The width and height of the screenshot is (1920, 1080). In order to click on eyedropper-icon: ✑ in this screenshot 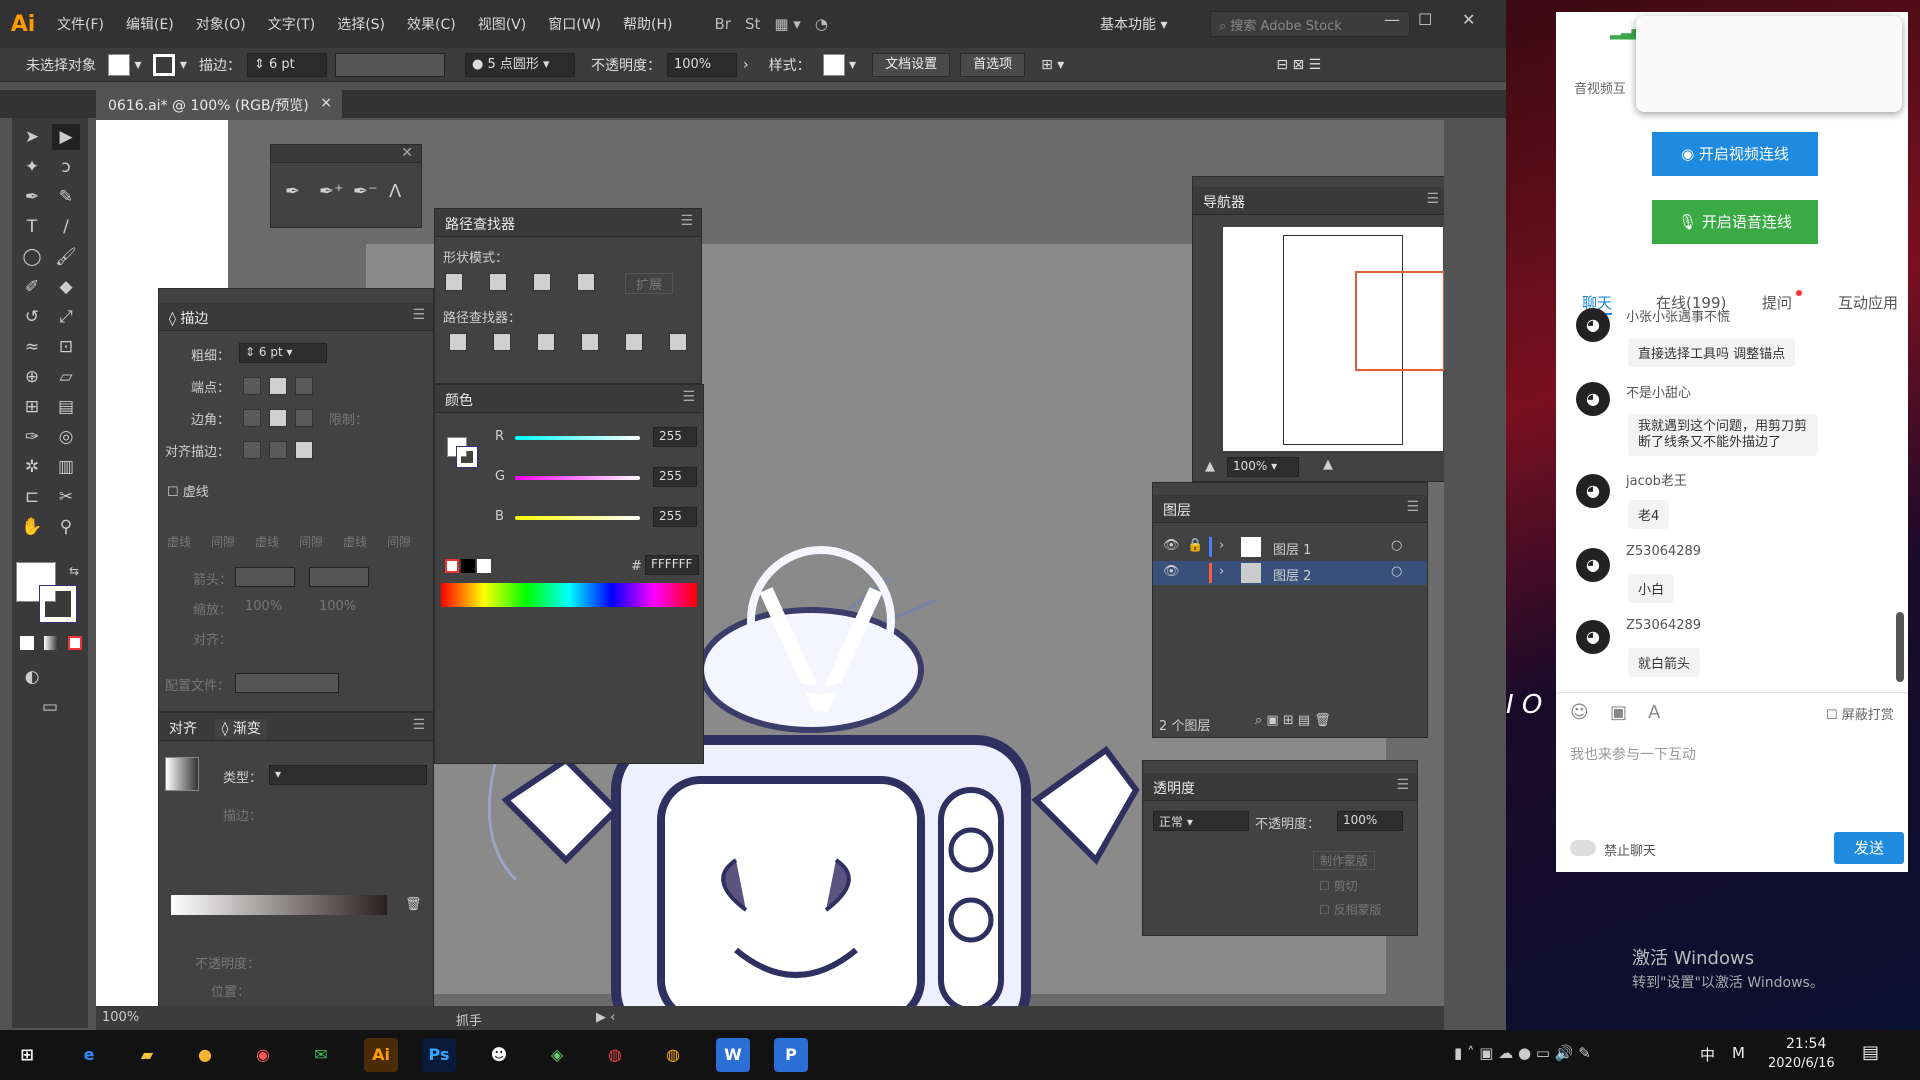, I will do `click(32, 437)`.